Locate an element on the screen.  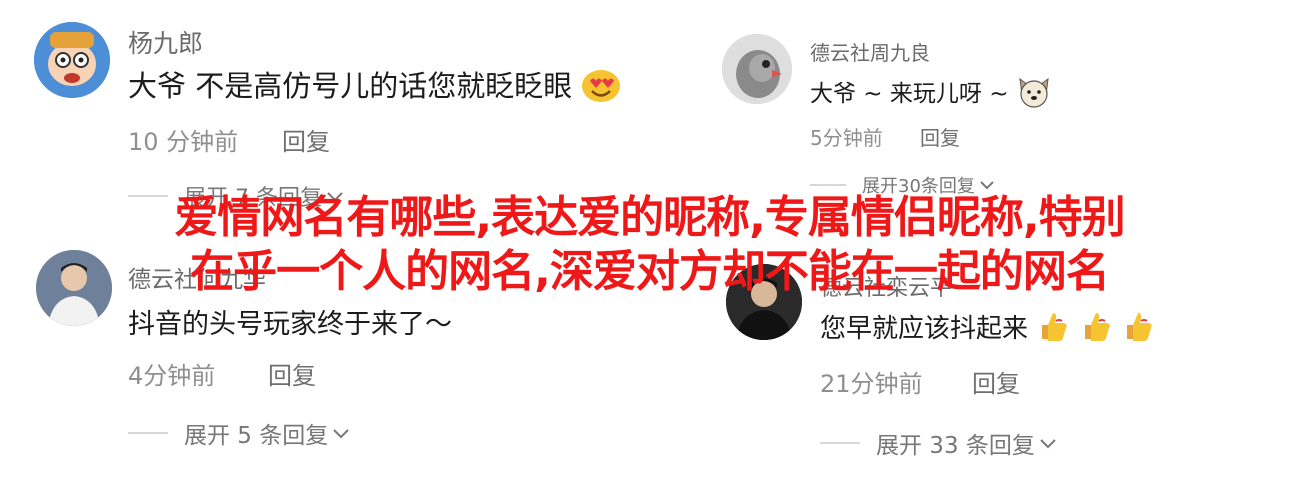
pigeon-avatar-icon is located at coordinates (757, 69).